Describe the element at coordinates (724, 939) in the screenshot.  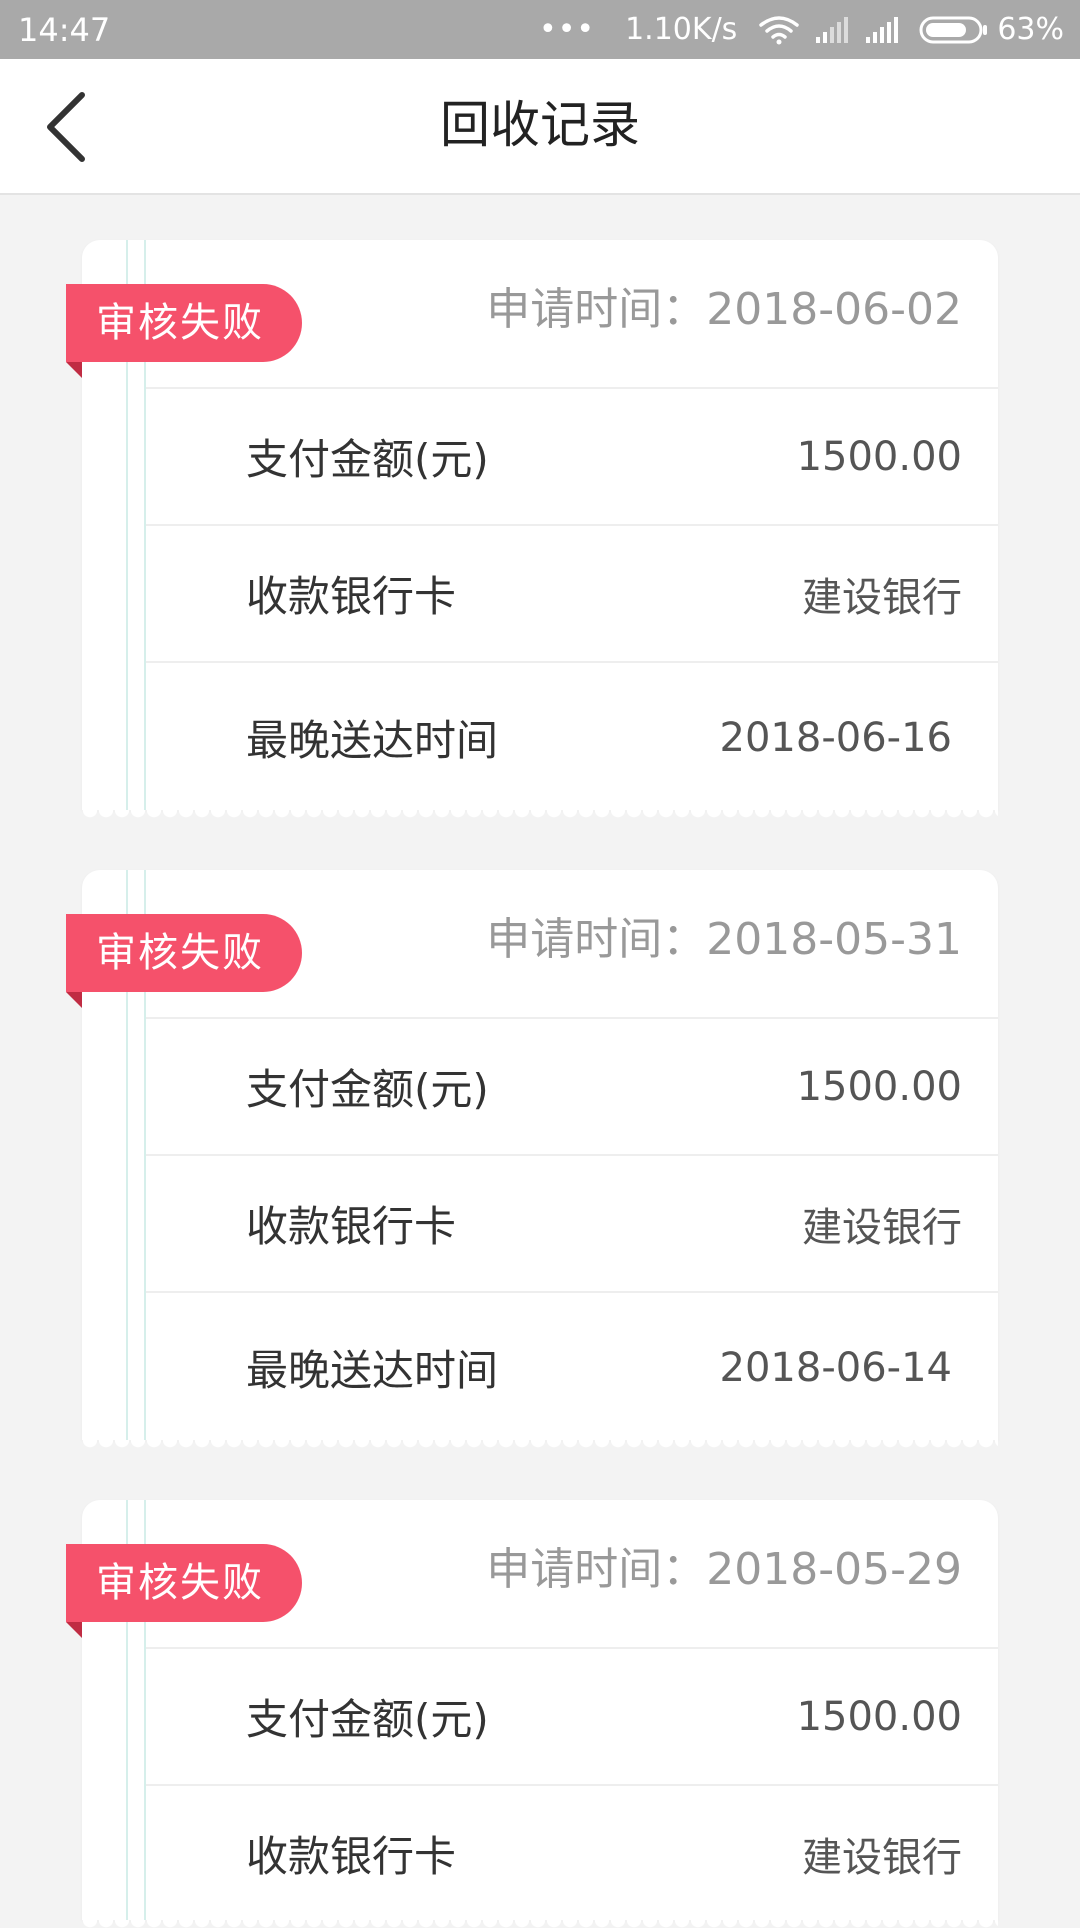
I see `apply-time: 申请时间：2018-05-31` at that location.